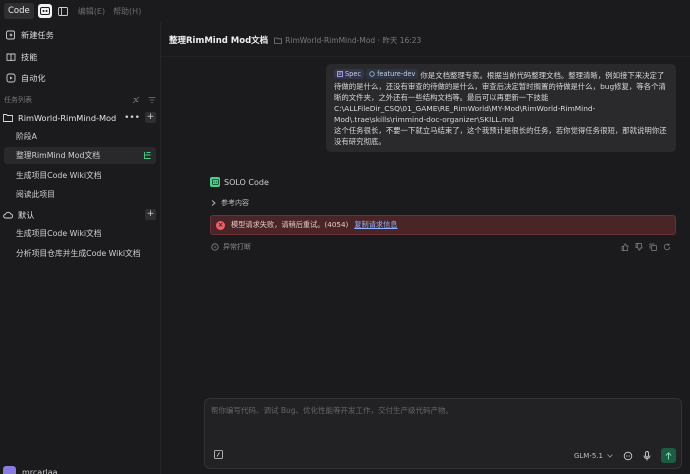  Describe the element at coordinates (215, 182) in the screenshot. I see `solo-code-icon` at that location.